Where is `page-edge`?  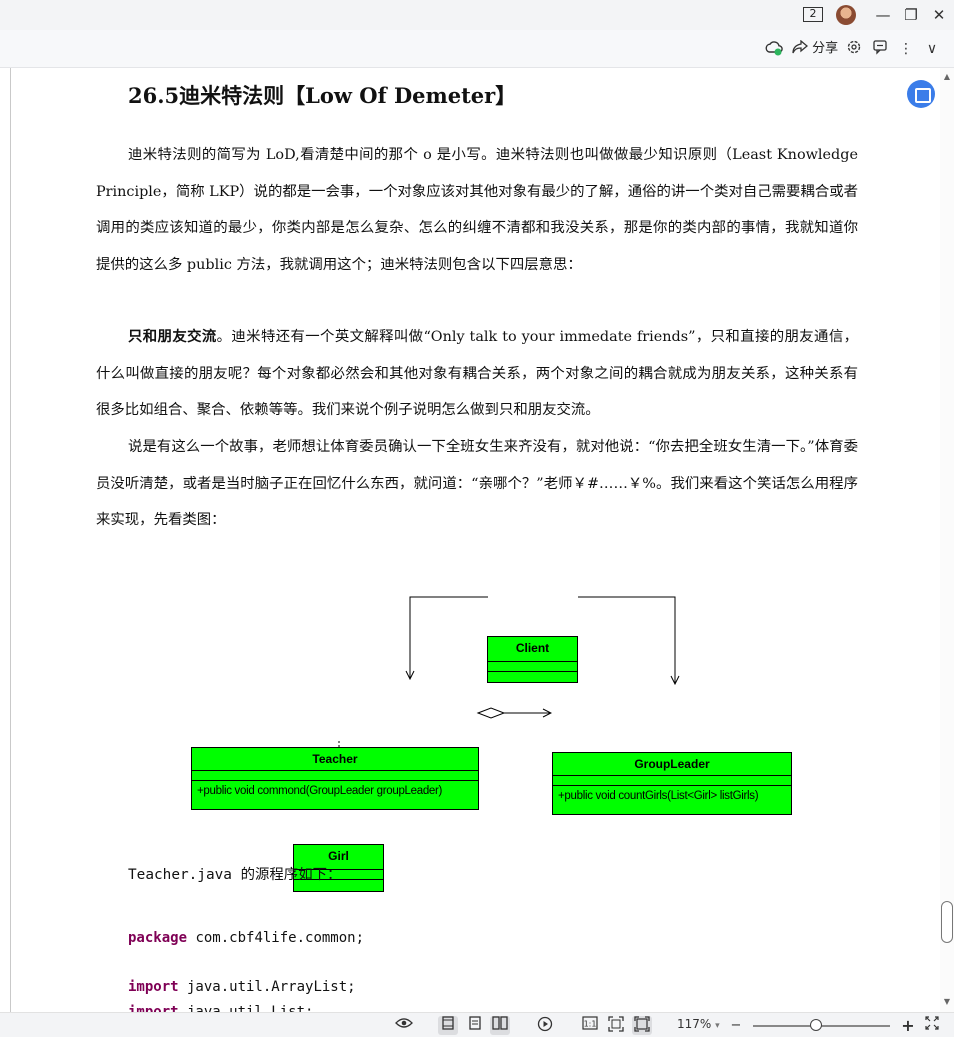
page-edge is located at coordinates (10, 540).